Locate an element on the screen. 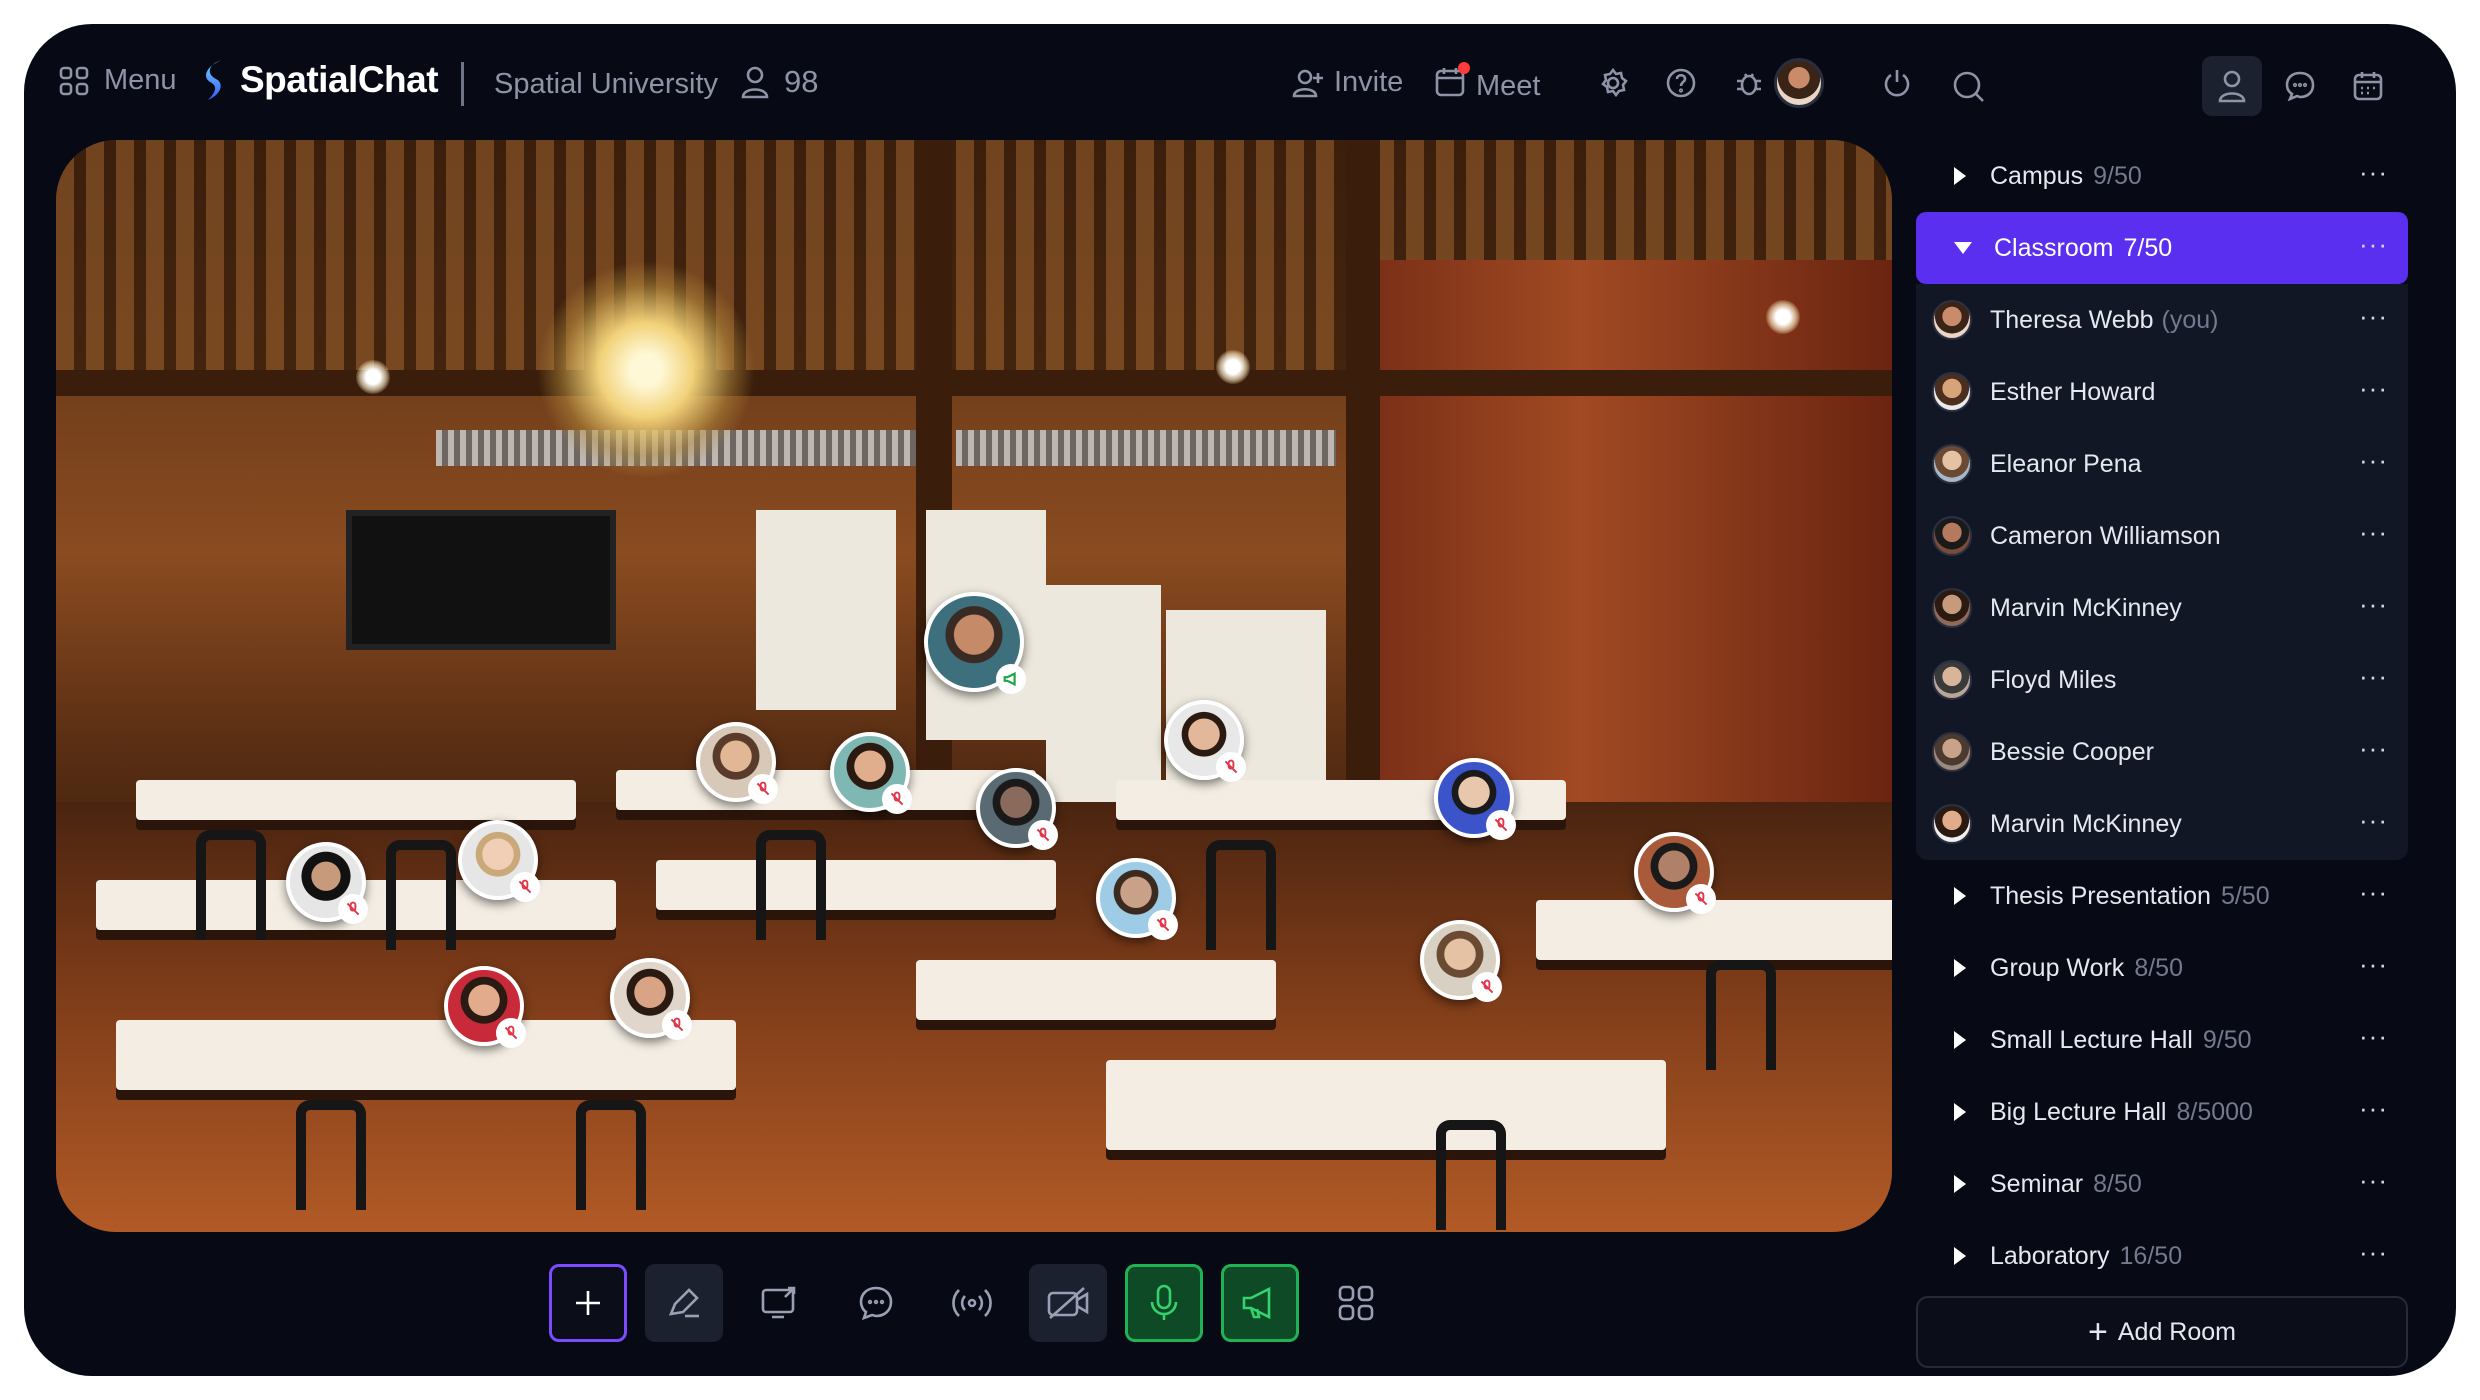 This screenshot has height=1400, width=2480. scene-pillar is located at coordinates (1363, 490).